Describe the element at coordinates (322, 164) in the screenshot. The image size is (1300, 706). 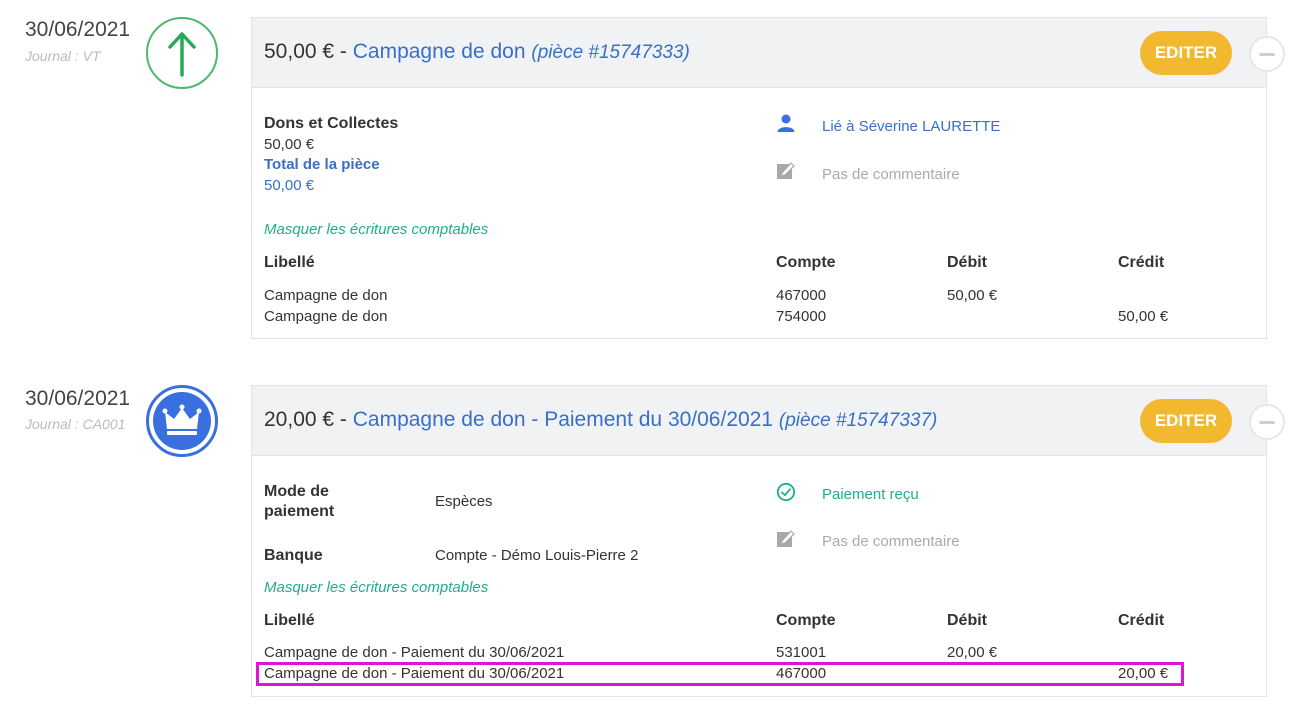
I see `total-label: Total de la pièce` at that location.